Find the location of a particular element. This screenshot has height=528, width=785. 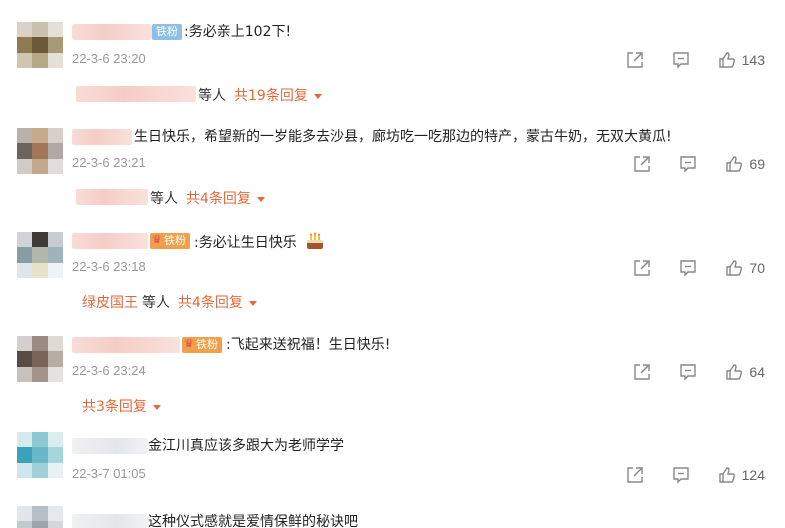

comment-actions: 69 is located at coordinates (699, 164).